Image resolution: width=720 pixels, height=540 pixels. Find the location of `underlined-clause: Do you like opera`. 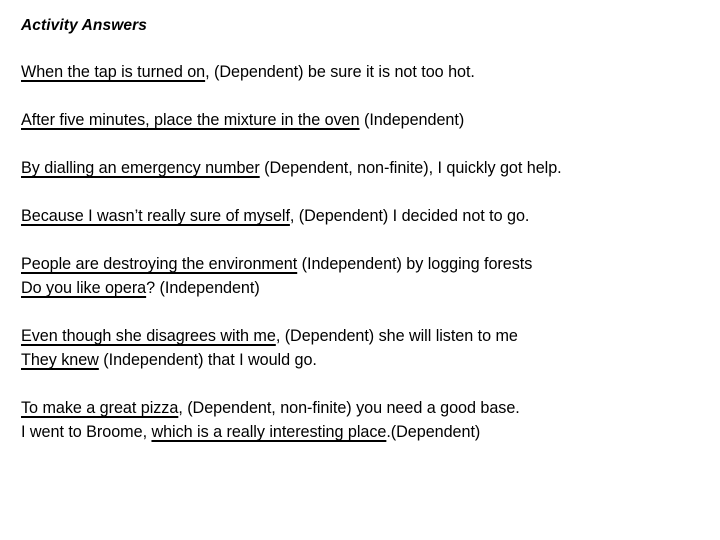

underlined-clause: Do you like opera is located at coordinates (84, 288).